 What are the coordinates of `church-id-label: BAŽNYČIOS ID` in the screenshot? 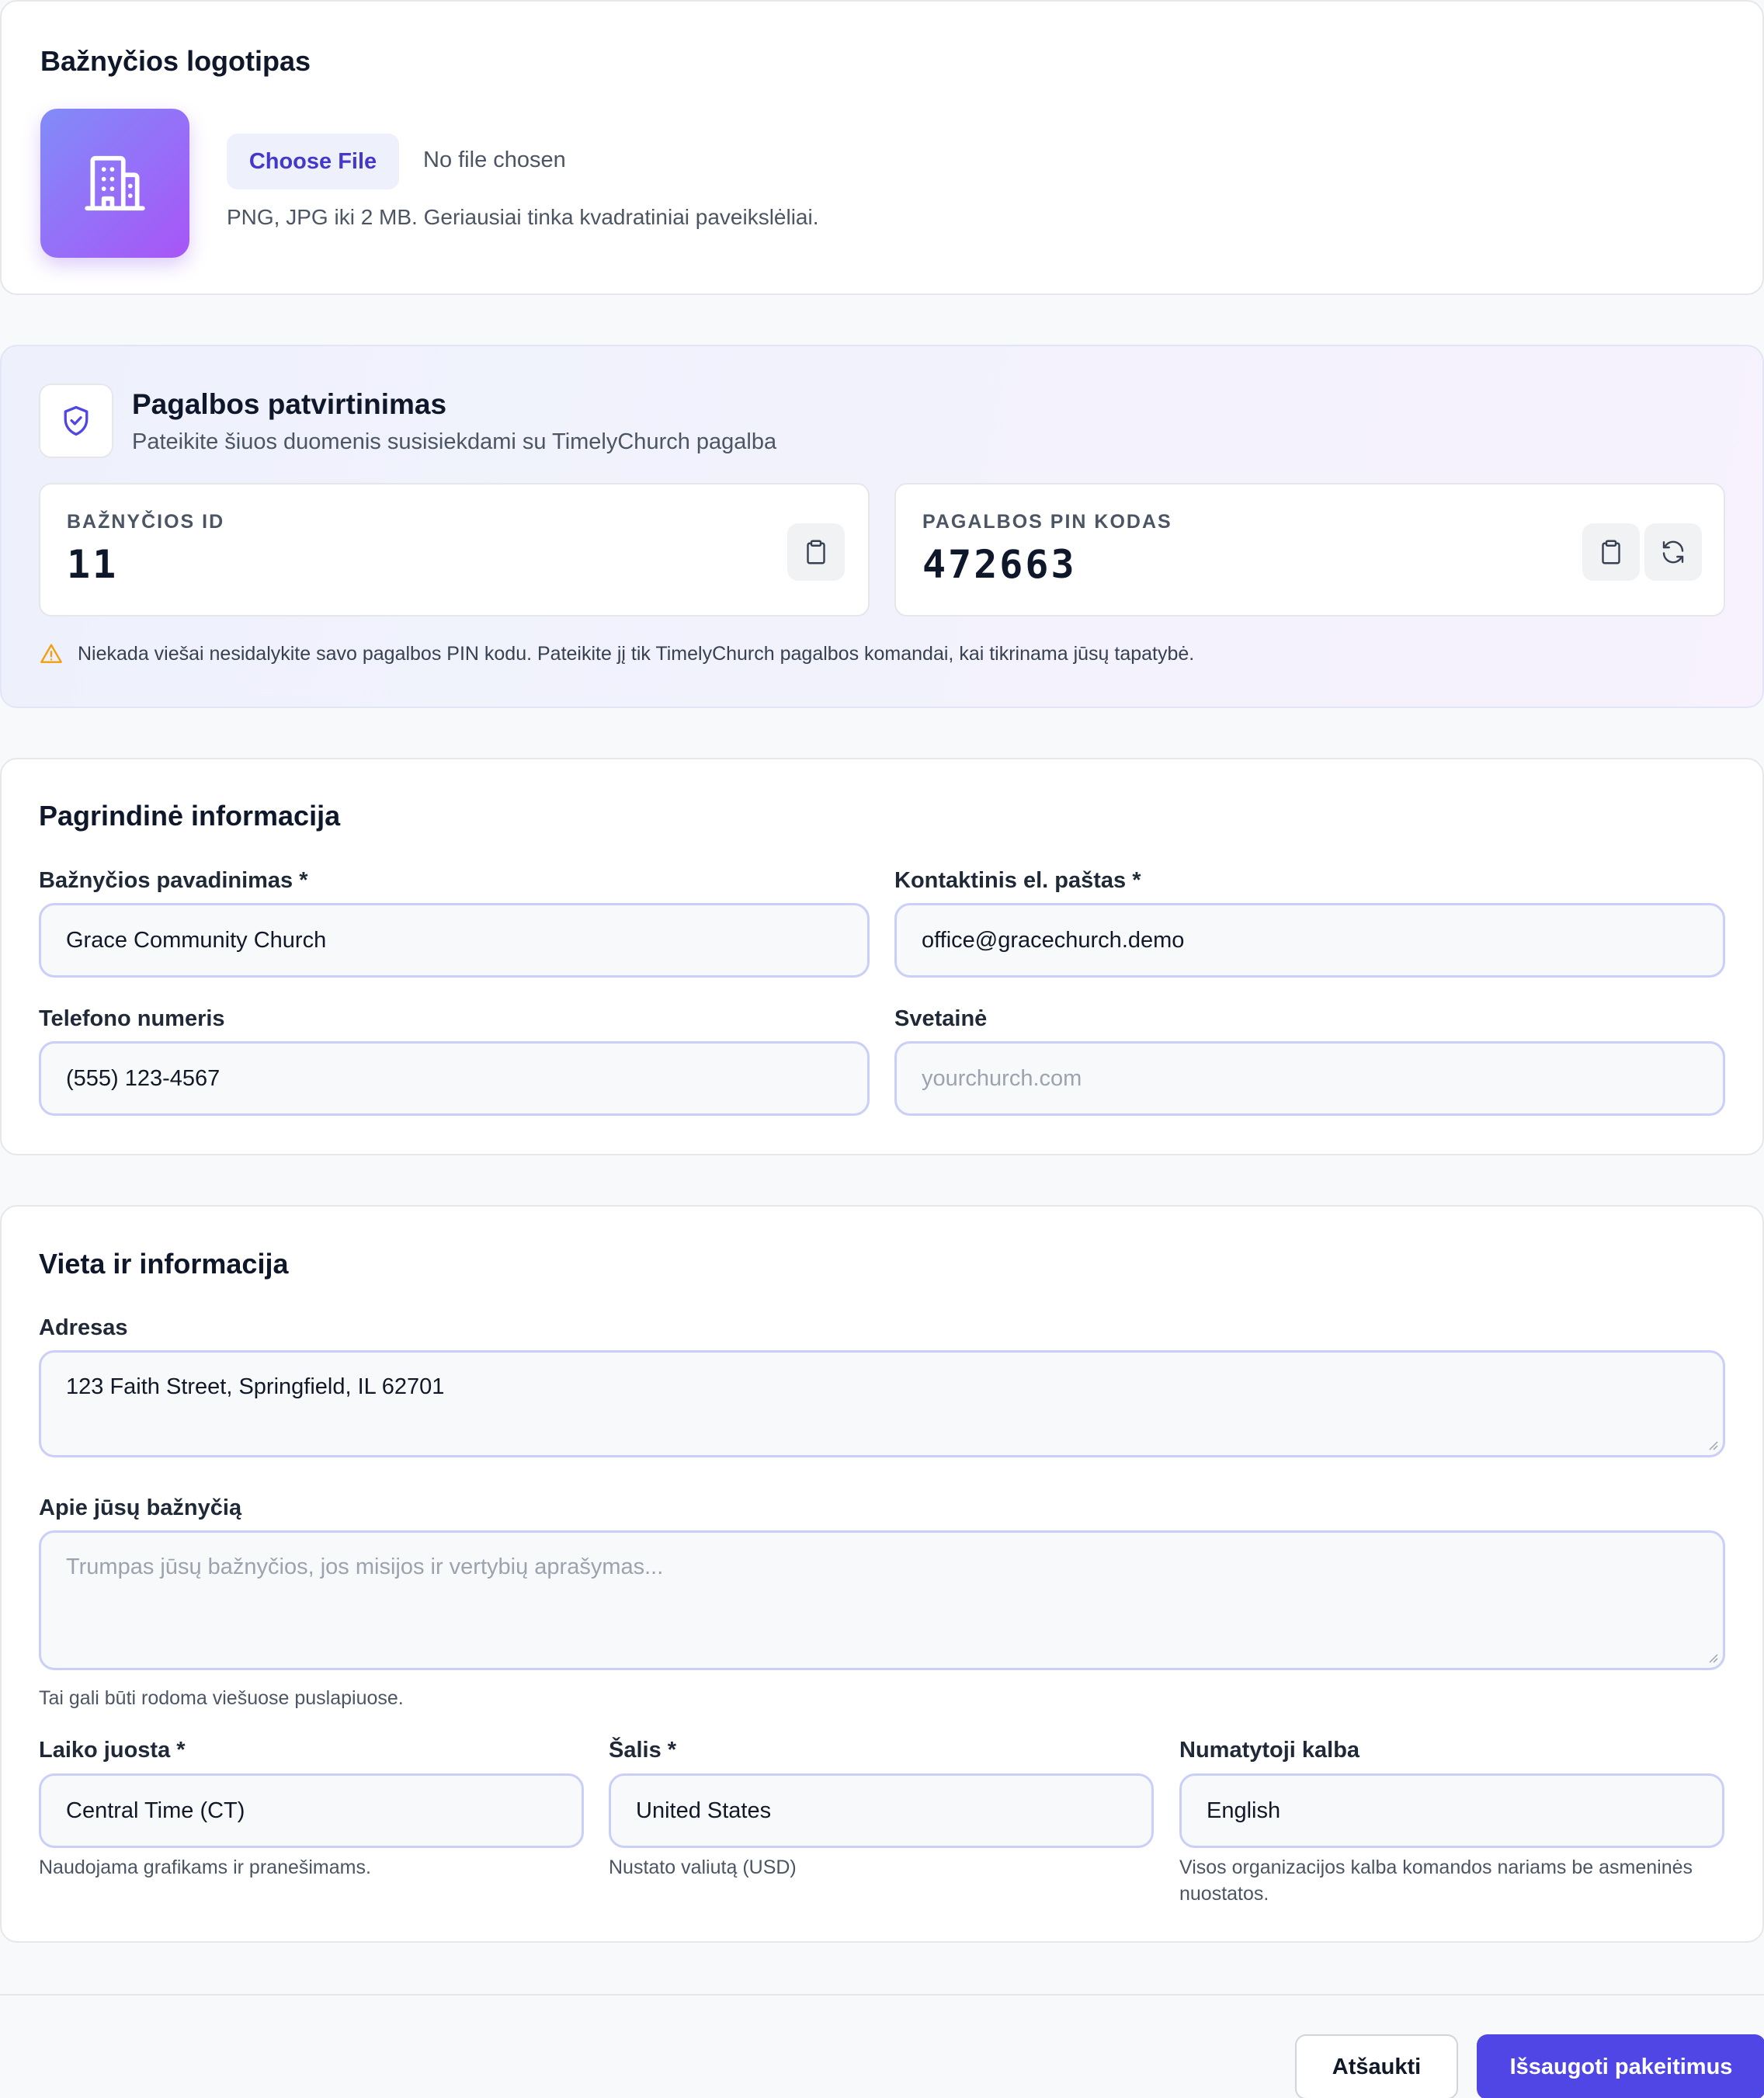 It's located at (146, 522).